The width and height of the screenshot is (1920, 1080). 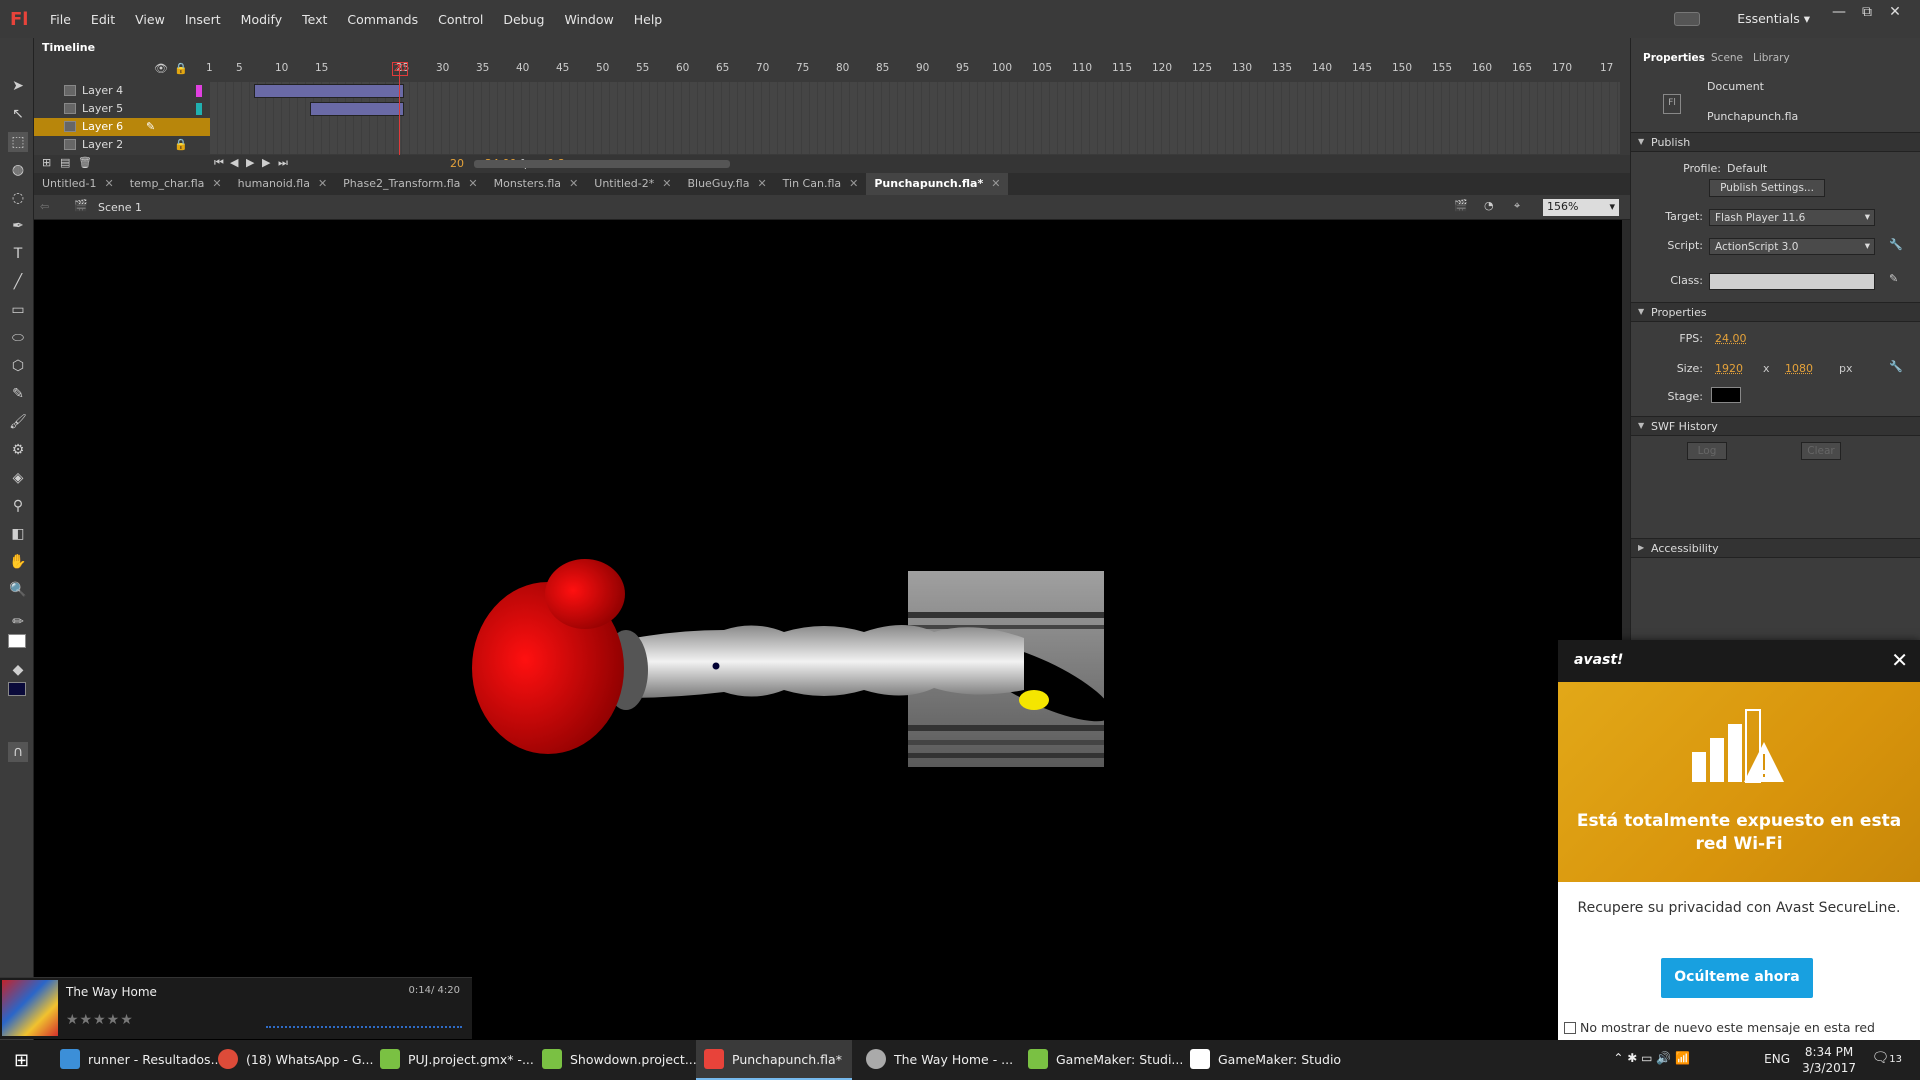 I want to click on stroke-color-icon: ✏, so click(x=18, y=622).